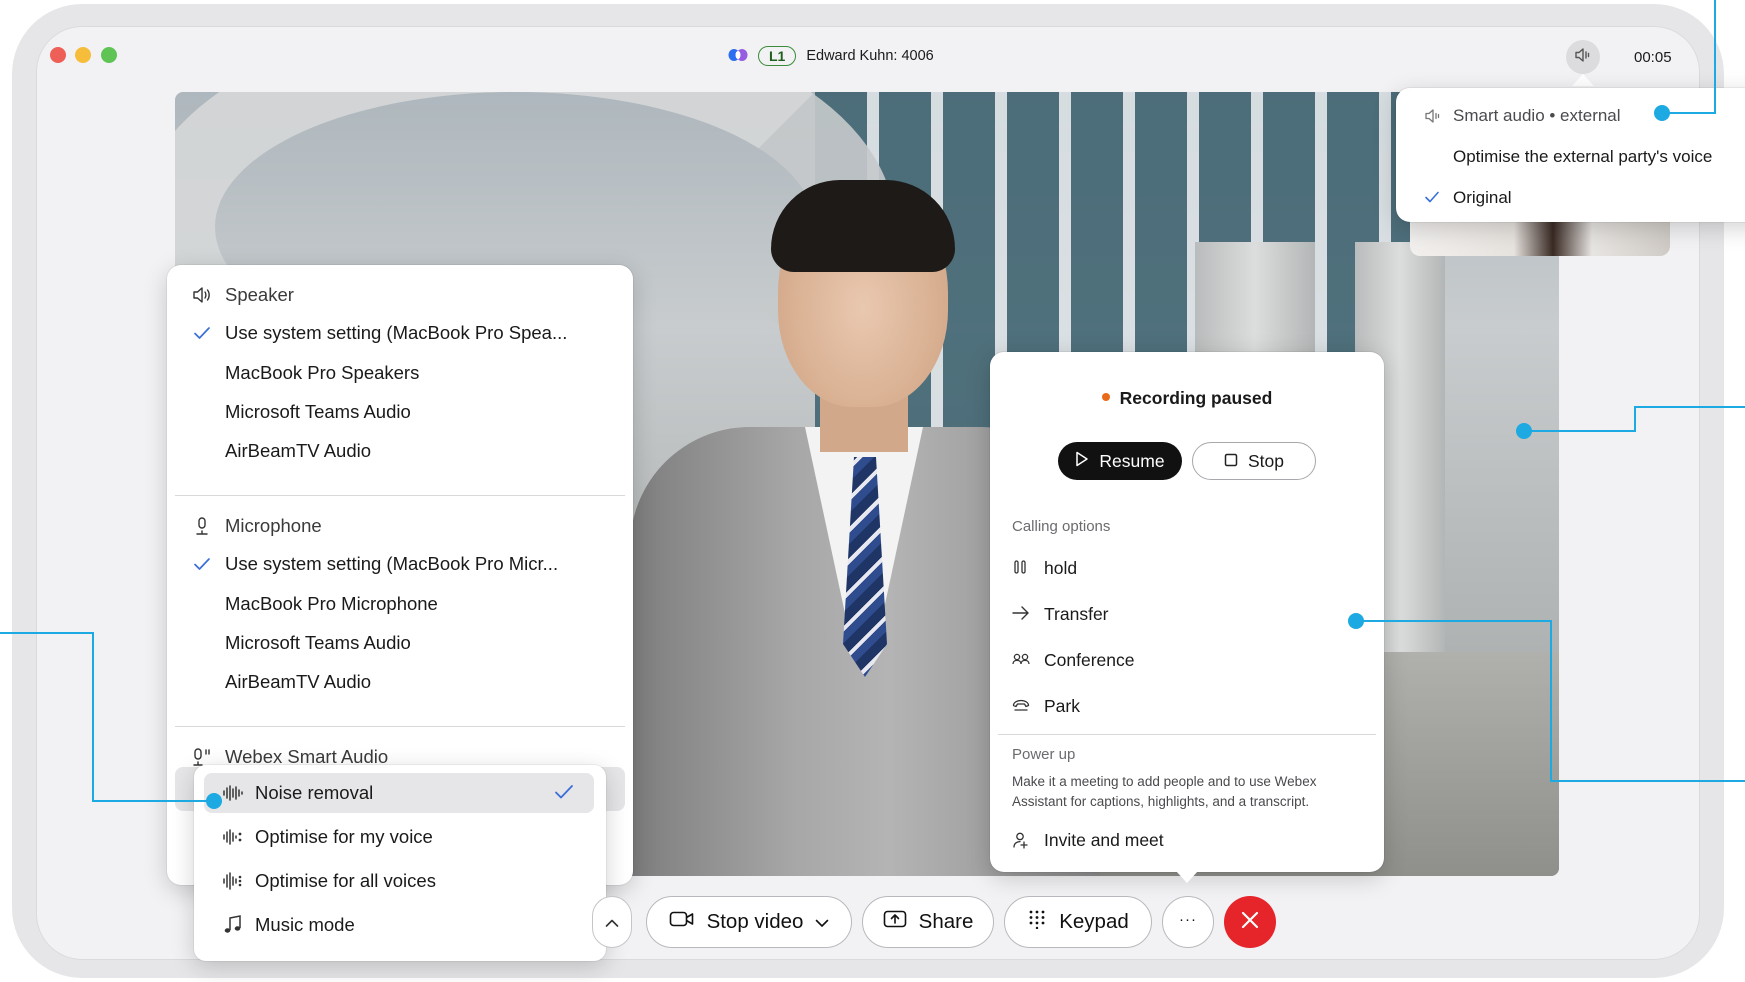  Describe the element at coordinates (400, 412) in the screenshot. I see `speaker-option-teams: Microsoft Teams Audio` at that location.